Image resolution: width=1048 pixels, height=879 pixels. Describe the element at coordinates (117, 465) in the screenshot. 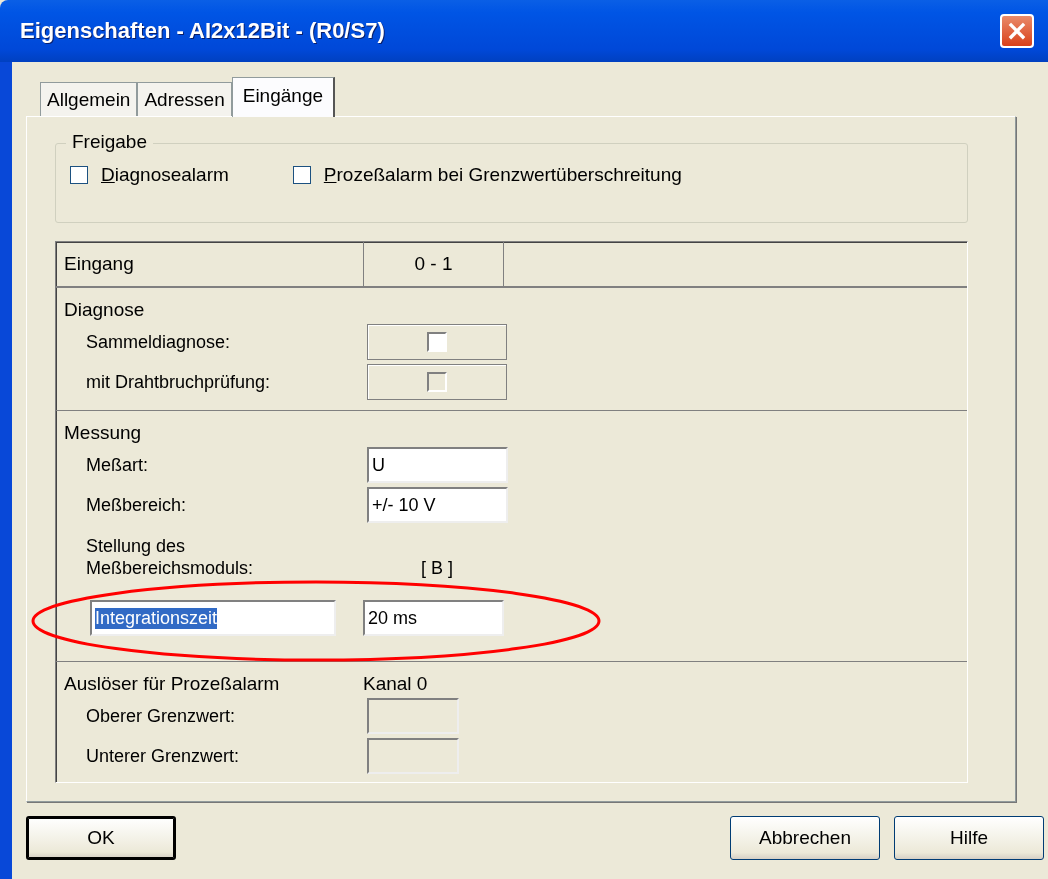

I see `parameter-label: Meßart:` at that location.